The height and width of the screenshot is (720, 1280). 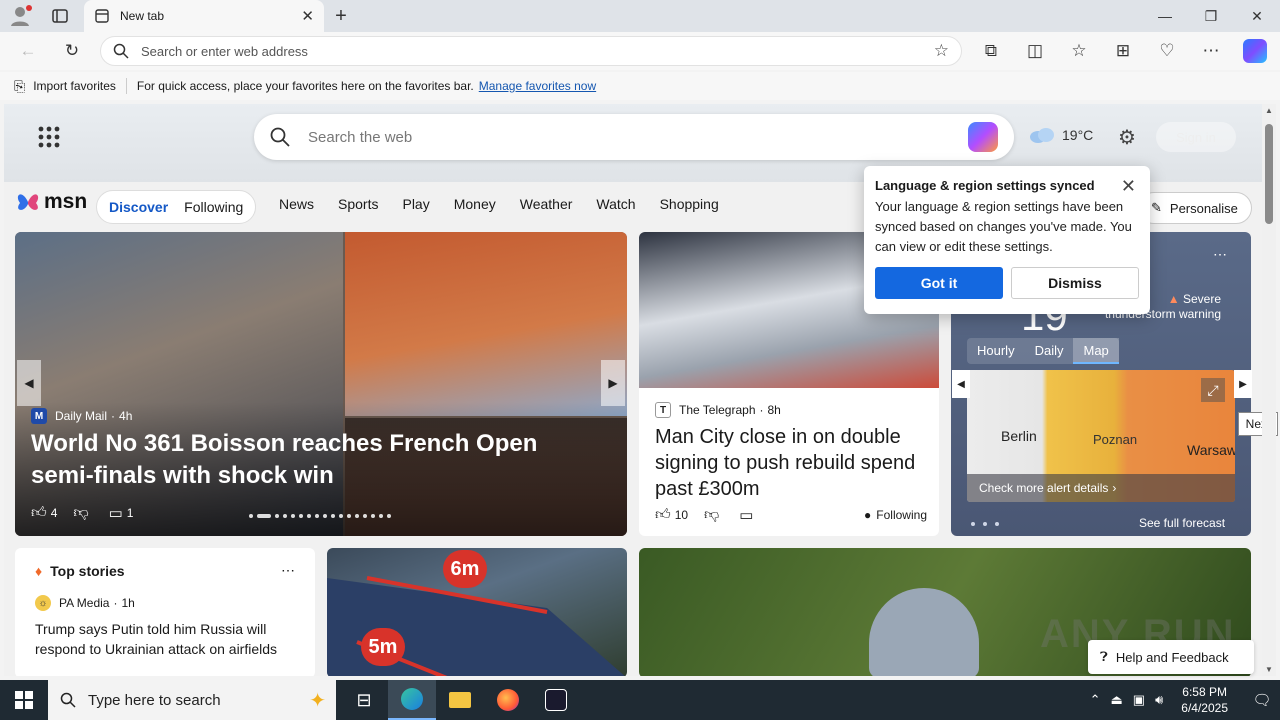 What do you see at coordinates (634, 137) in the screenshot?
I see `web-search-box: Search the web` at bounding box center [634, 137].